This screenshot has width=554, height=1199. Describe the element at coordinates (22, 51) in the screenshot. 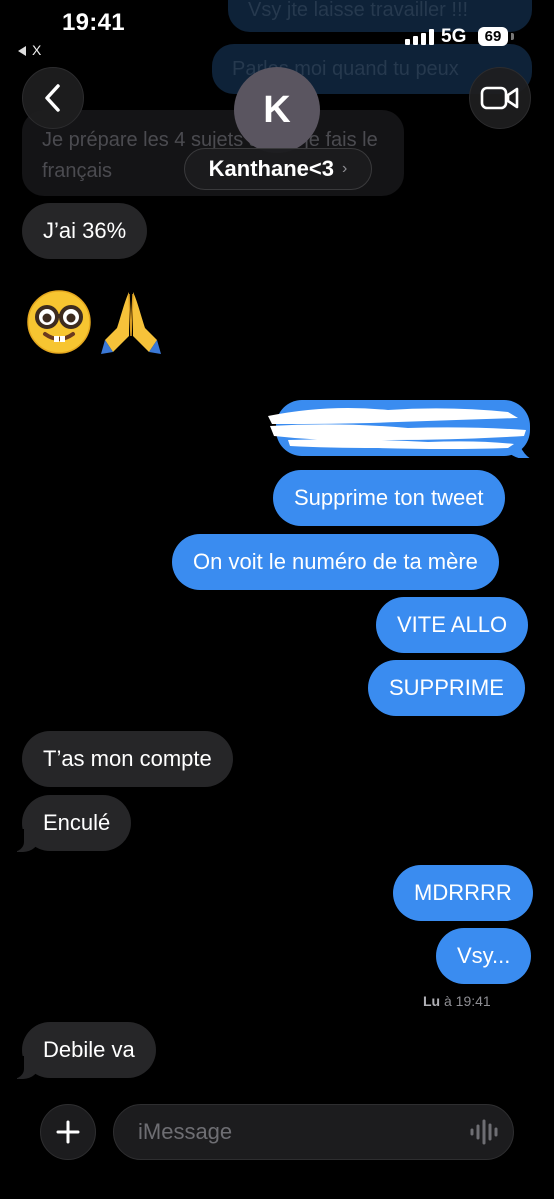

I see `back-triangle-icon` at that location.